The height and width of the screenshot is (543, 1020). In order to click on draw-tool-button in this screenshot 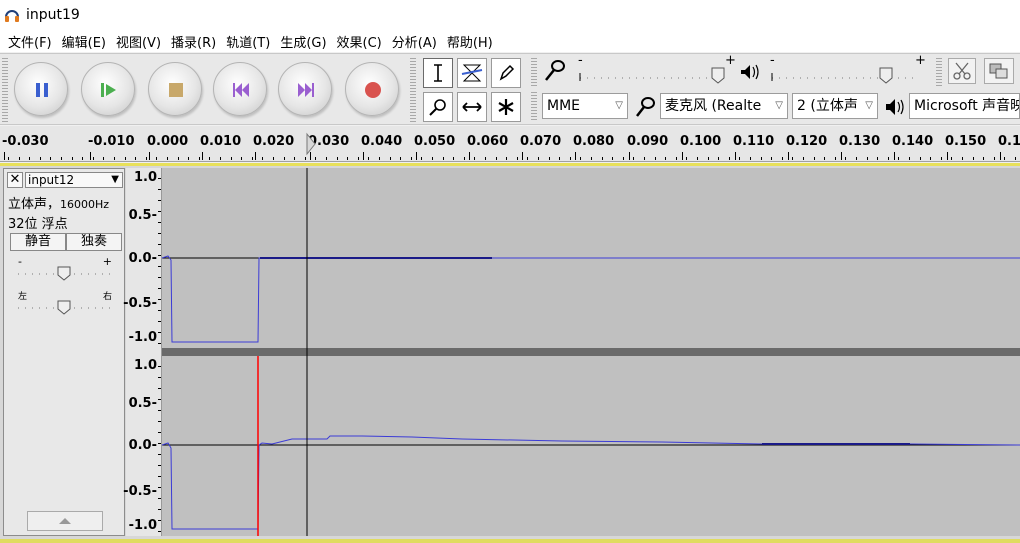, I will do `click(506, 73)`.